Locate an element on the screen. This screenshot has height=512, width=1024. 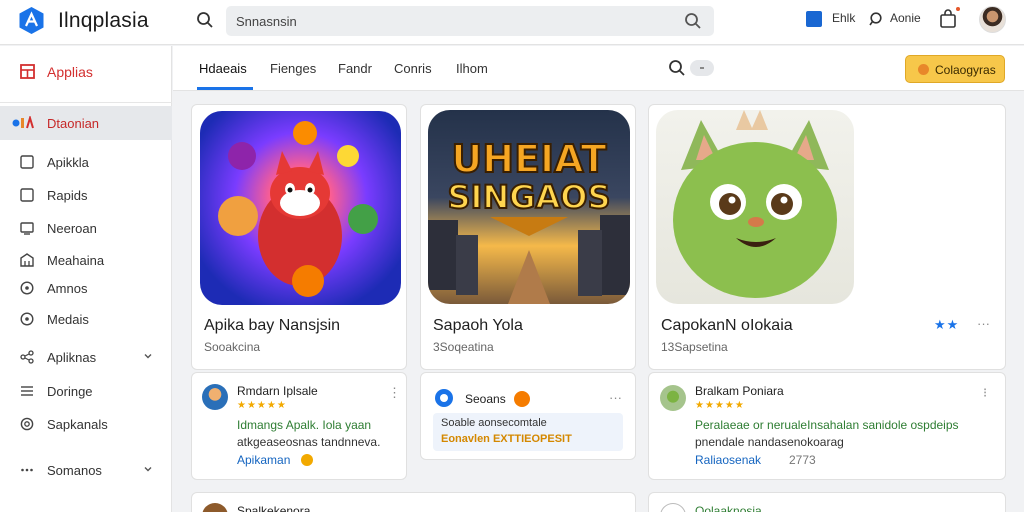
tab-4: Ilhom is located at coordinates (472, 68).